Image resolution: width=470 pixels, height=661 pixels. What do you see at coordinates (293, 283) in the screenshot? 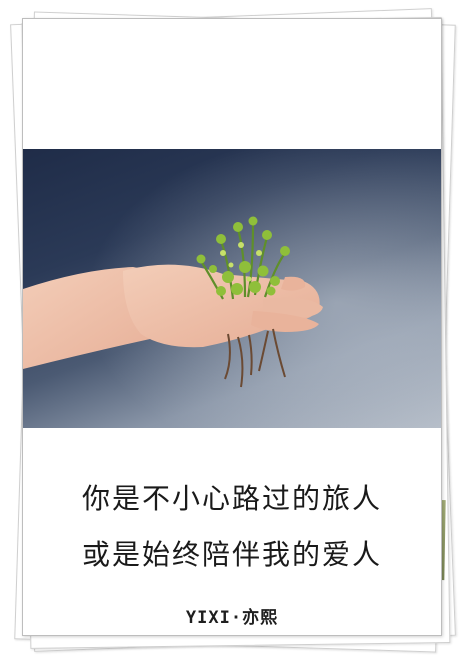
I see `thumb-tip` at bounding box center [293, 283].